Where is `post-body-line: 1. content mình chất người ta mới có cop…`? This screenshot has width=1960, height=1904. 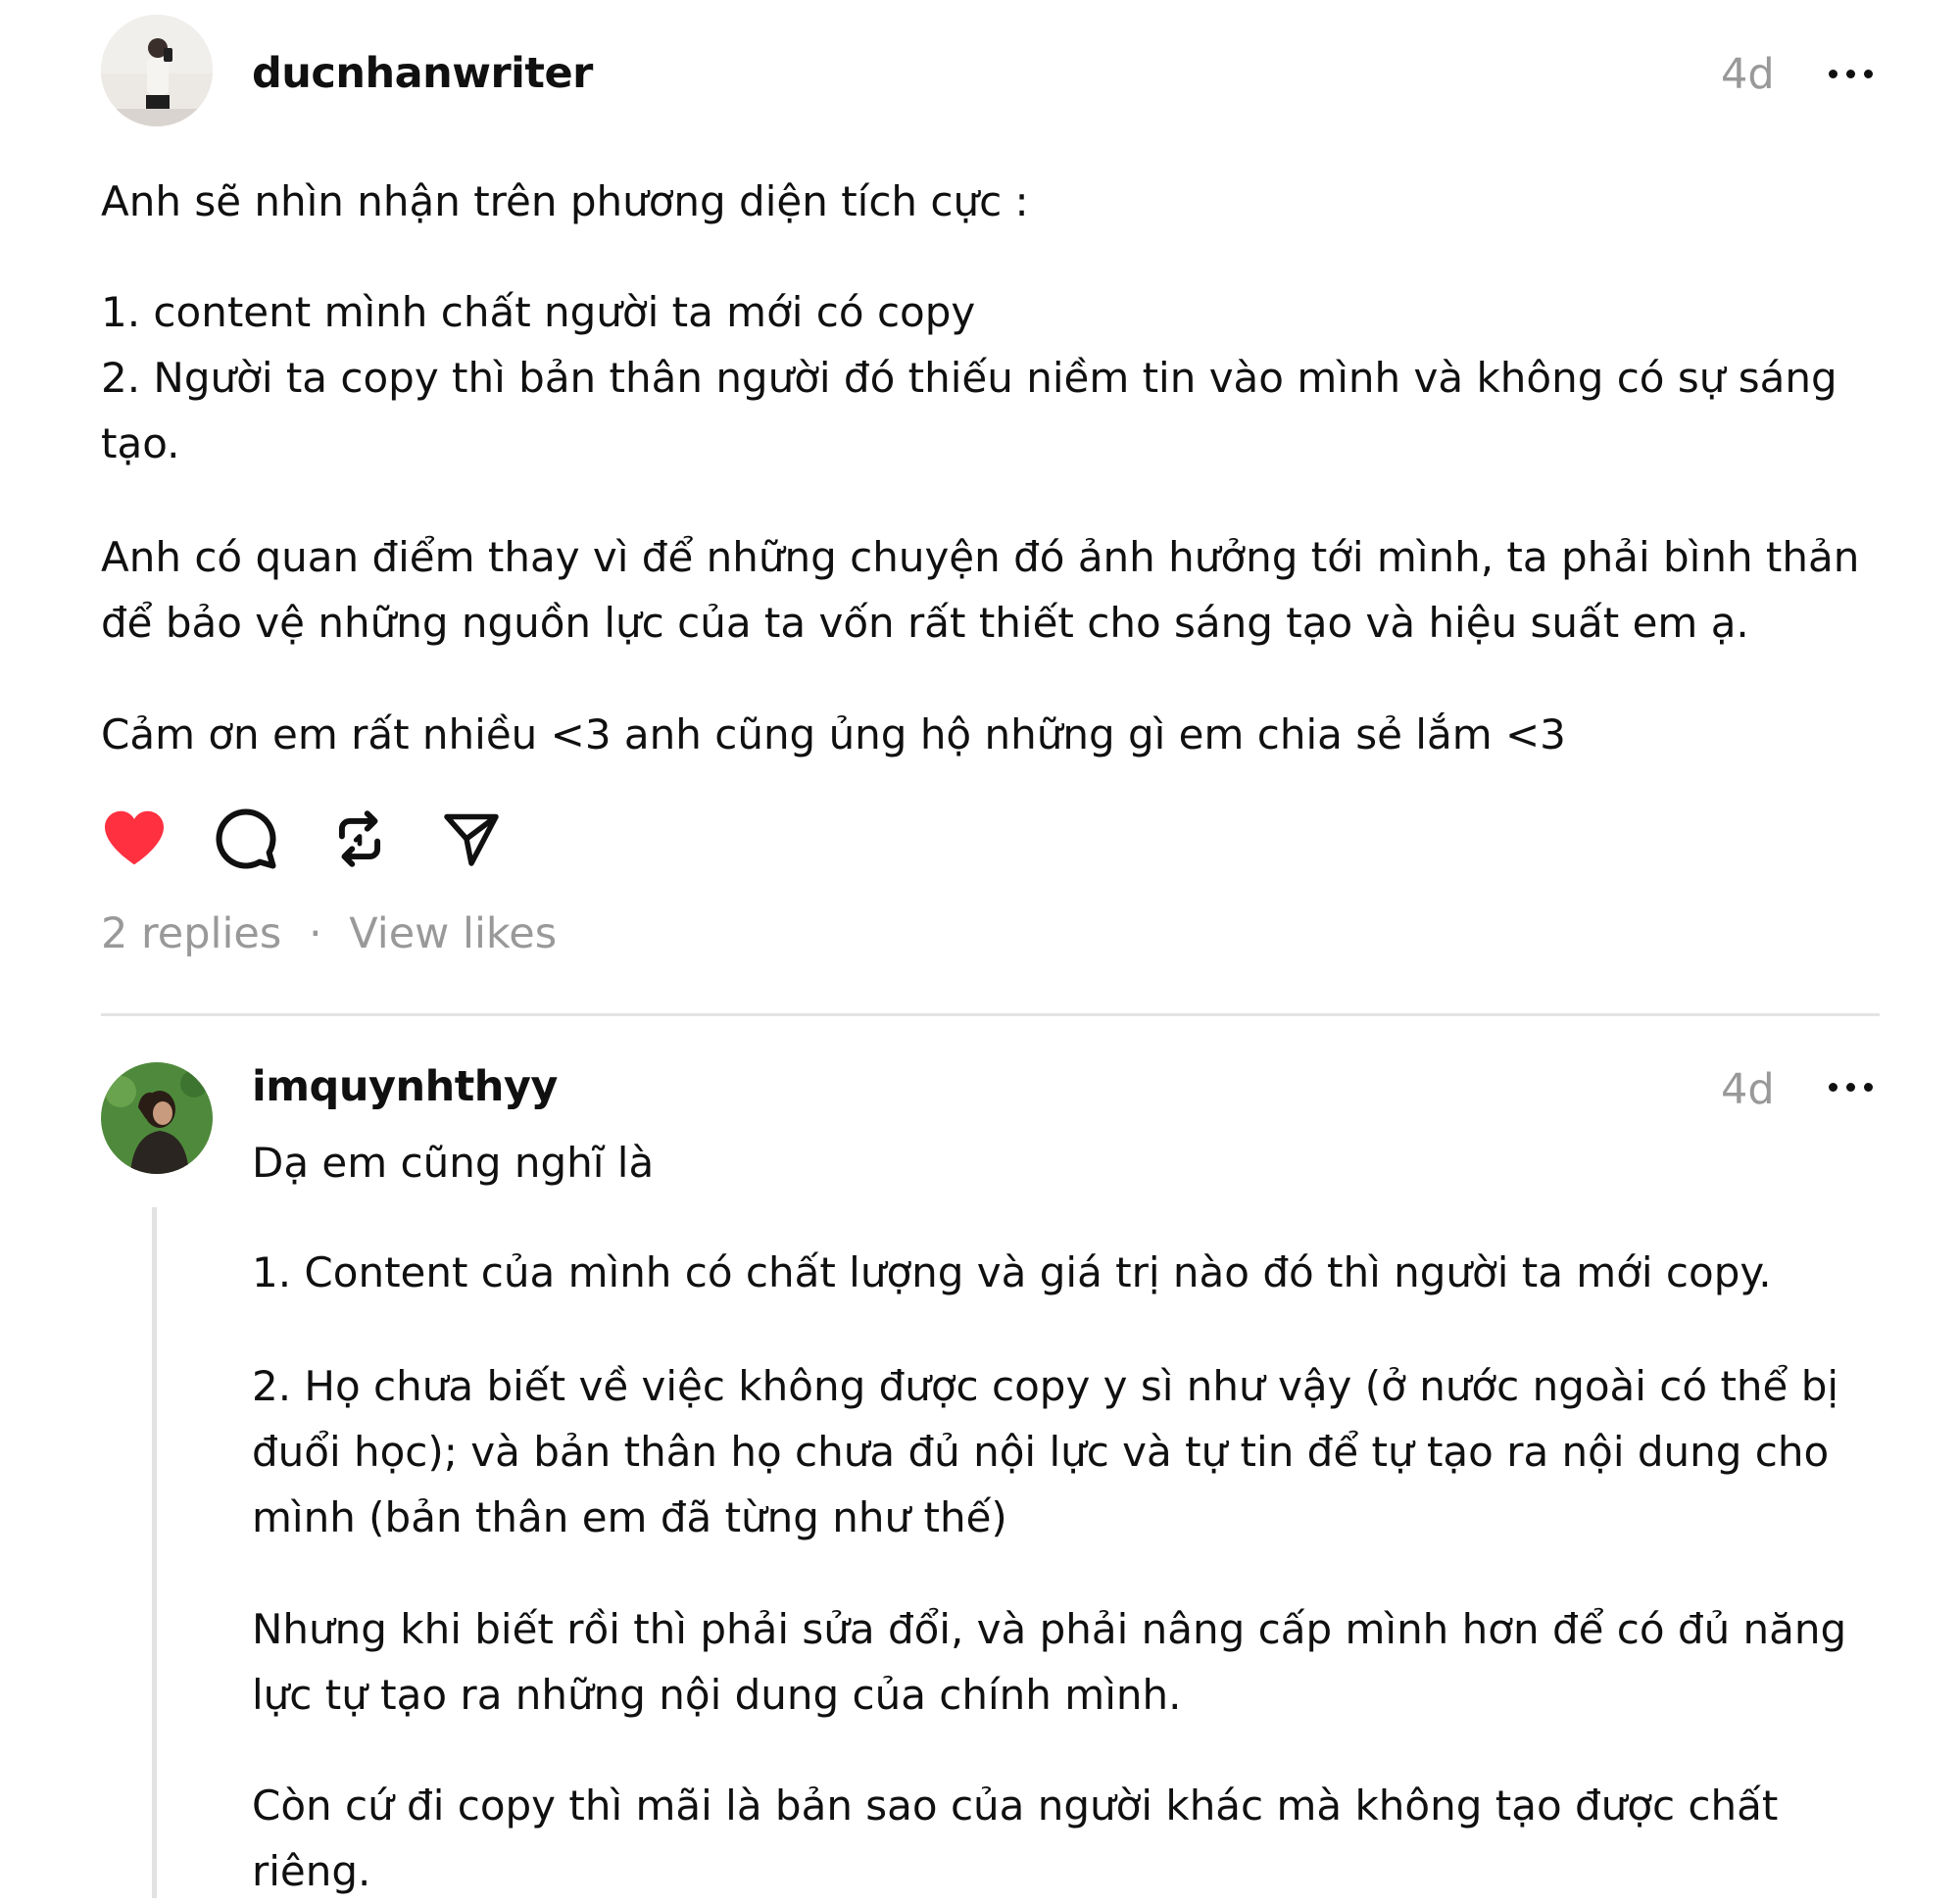
post-body-line: 1. content mình chất người ta mới có cop… is located at coordinates (538, 312).